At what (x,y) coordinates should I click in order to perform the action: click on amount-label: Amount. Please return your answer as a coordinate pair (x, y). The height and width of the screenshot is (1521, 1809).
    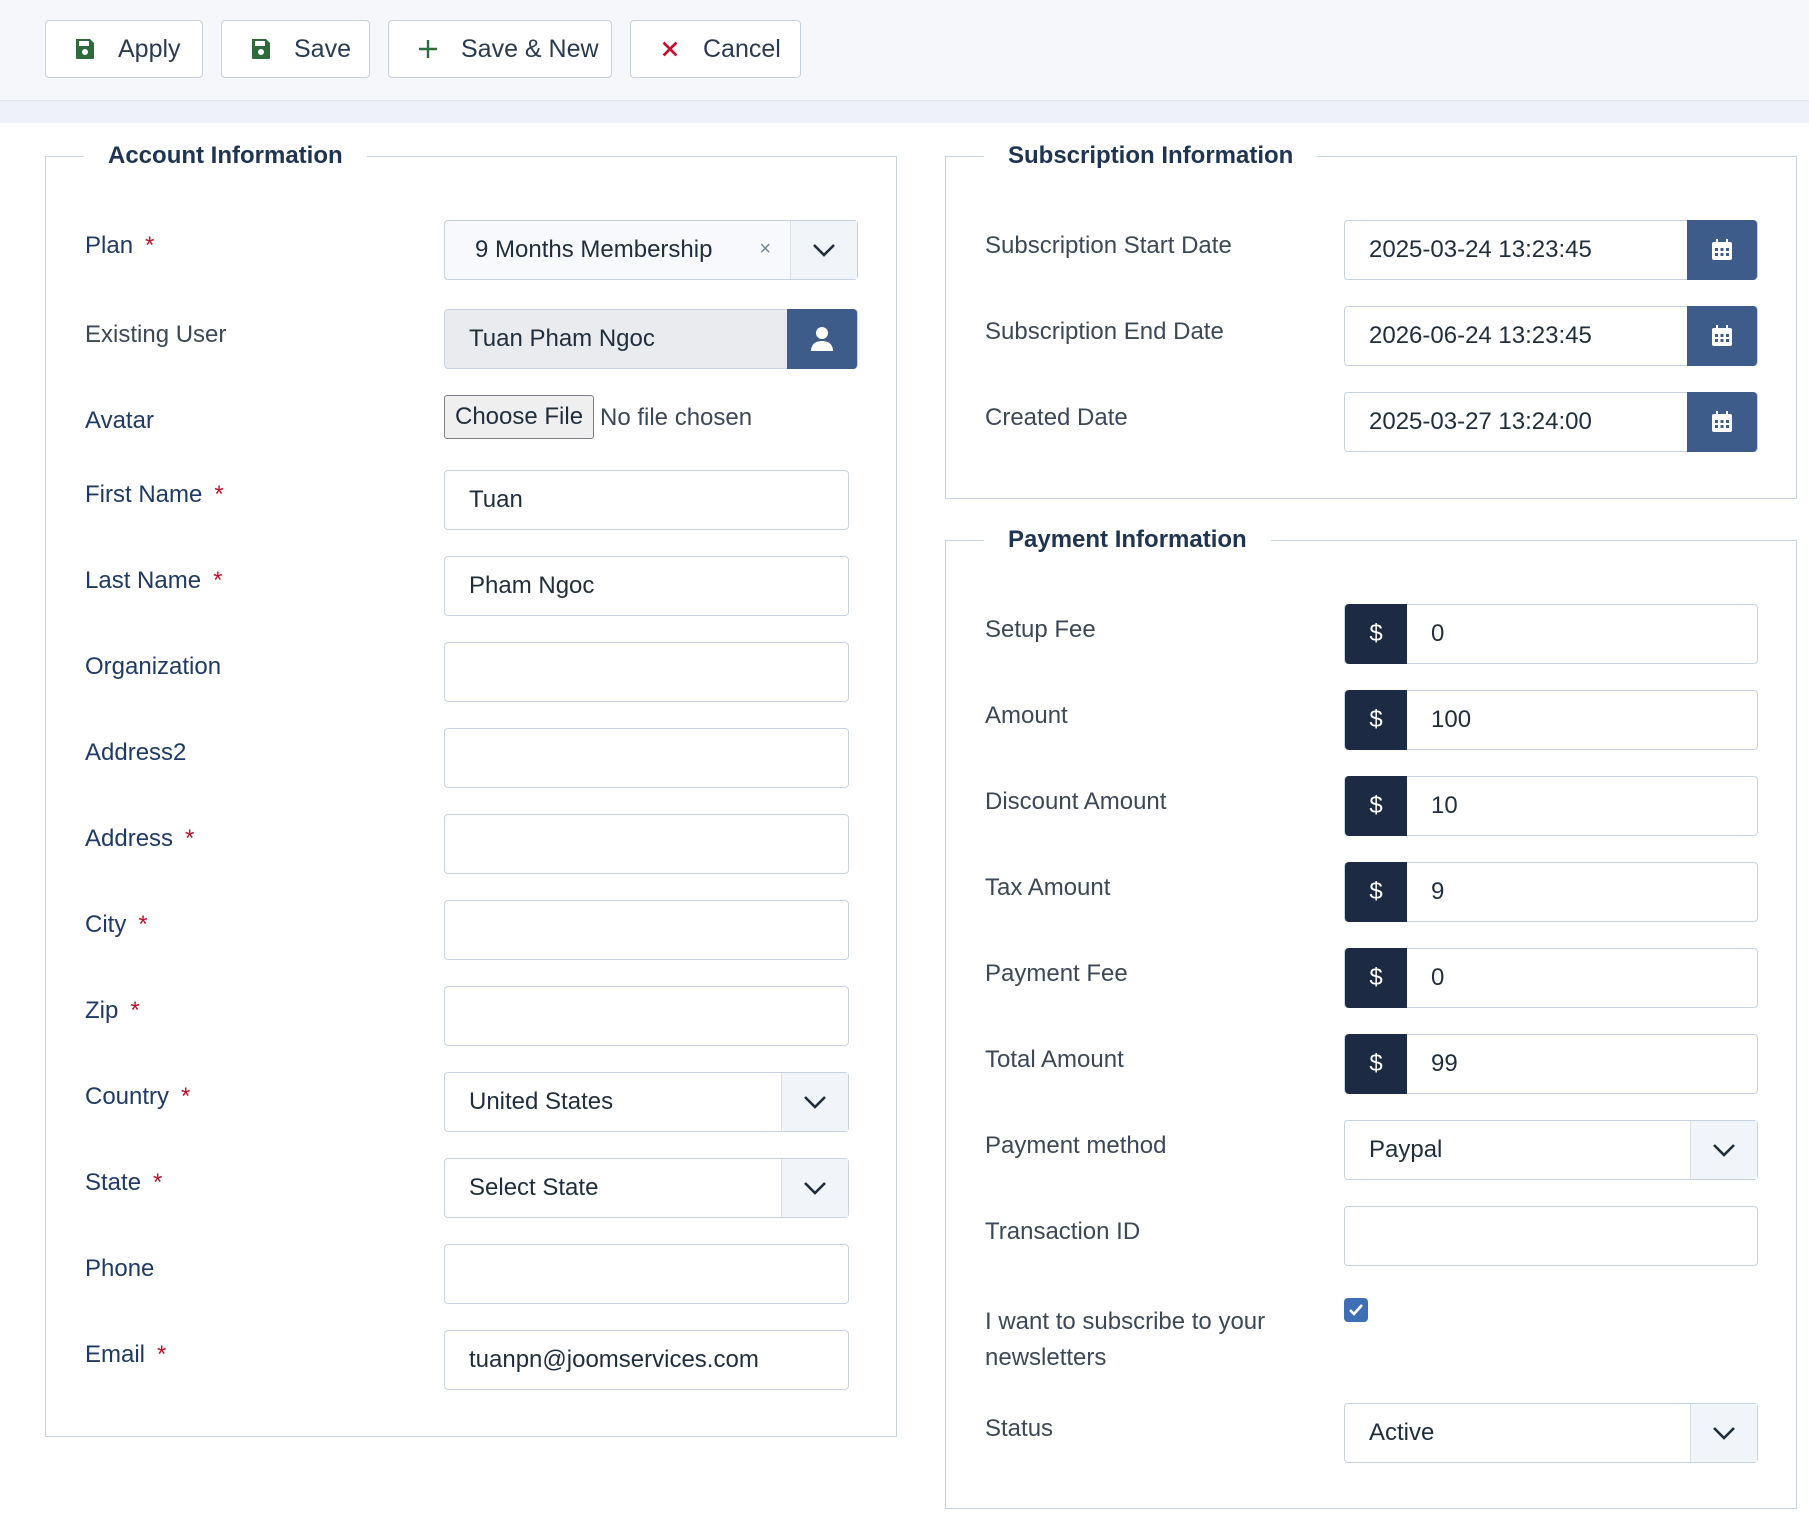
    Looking at the image, I should click on (1026, 715).